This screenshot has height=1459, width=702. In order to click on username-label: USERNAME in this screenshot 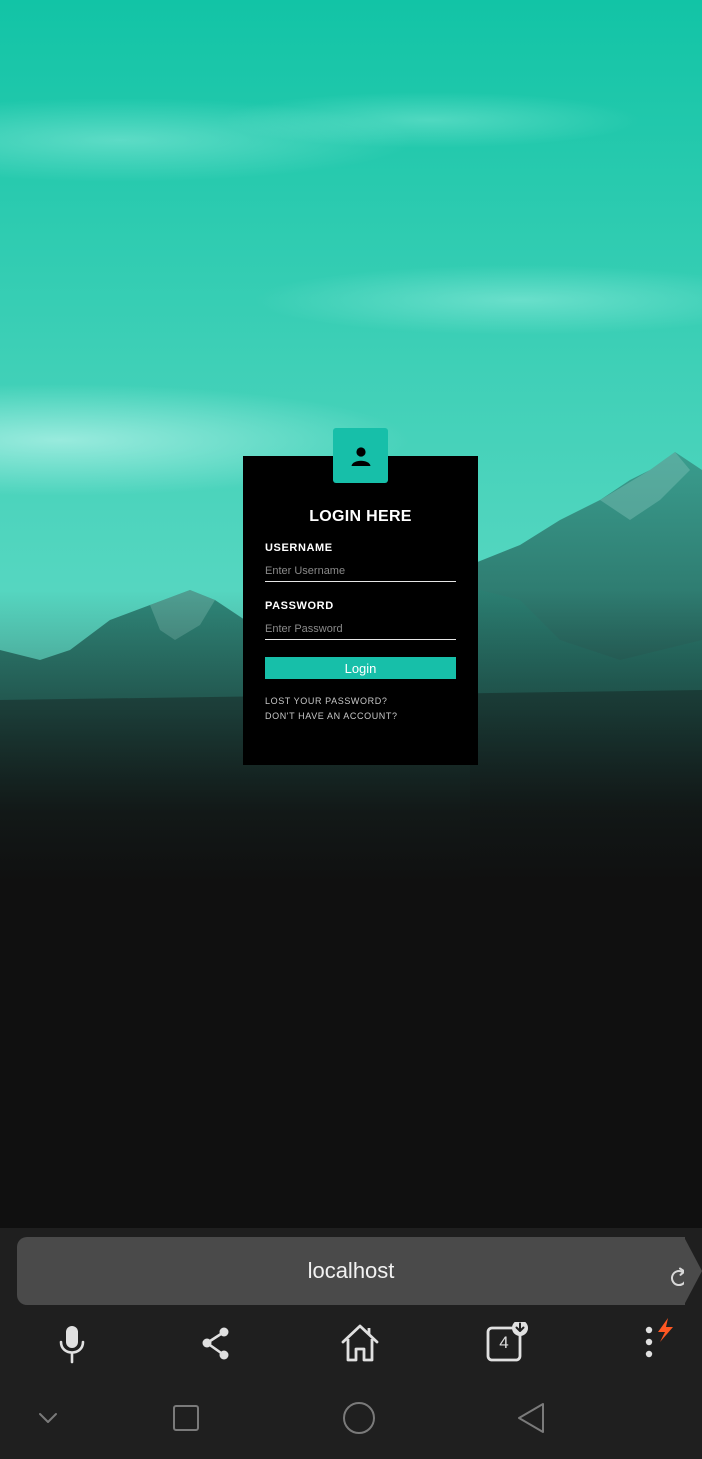, I will do `click(299, 548)`.